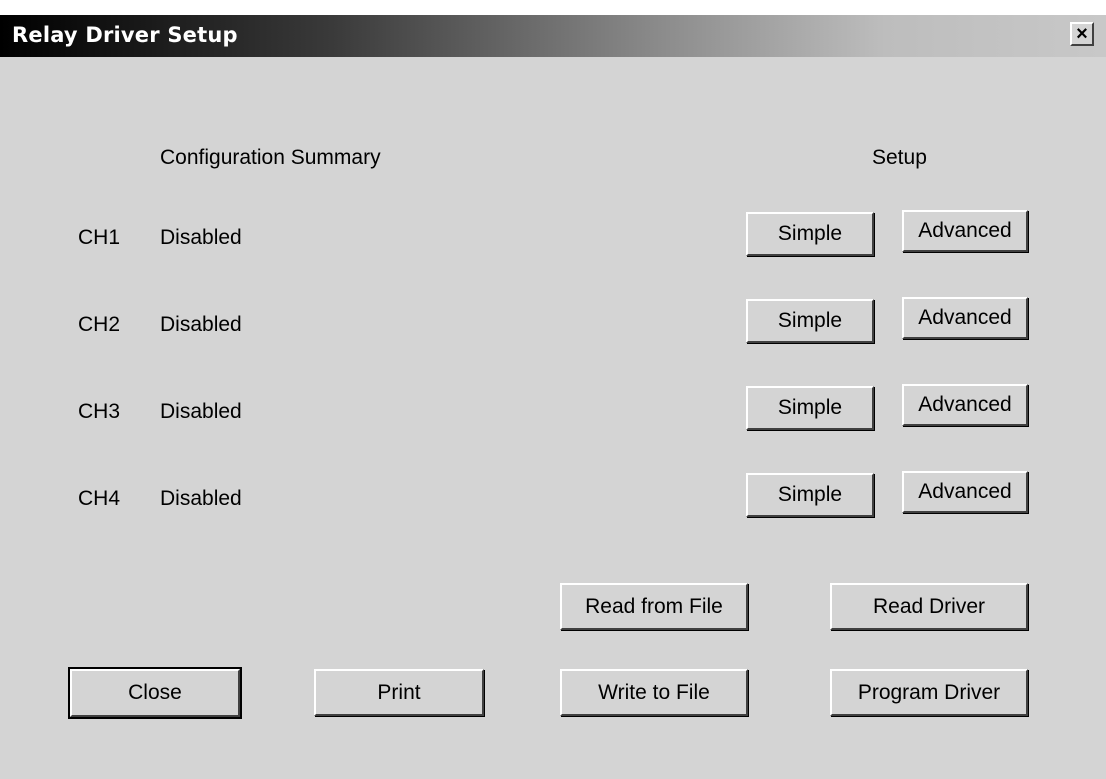 The image size is (1106, 779). What do you see at coordinates (99, 324) in the screenshot?
I see `channel-label-ch2: CH2` at bounding box center [99, 324].